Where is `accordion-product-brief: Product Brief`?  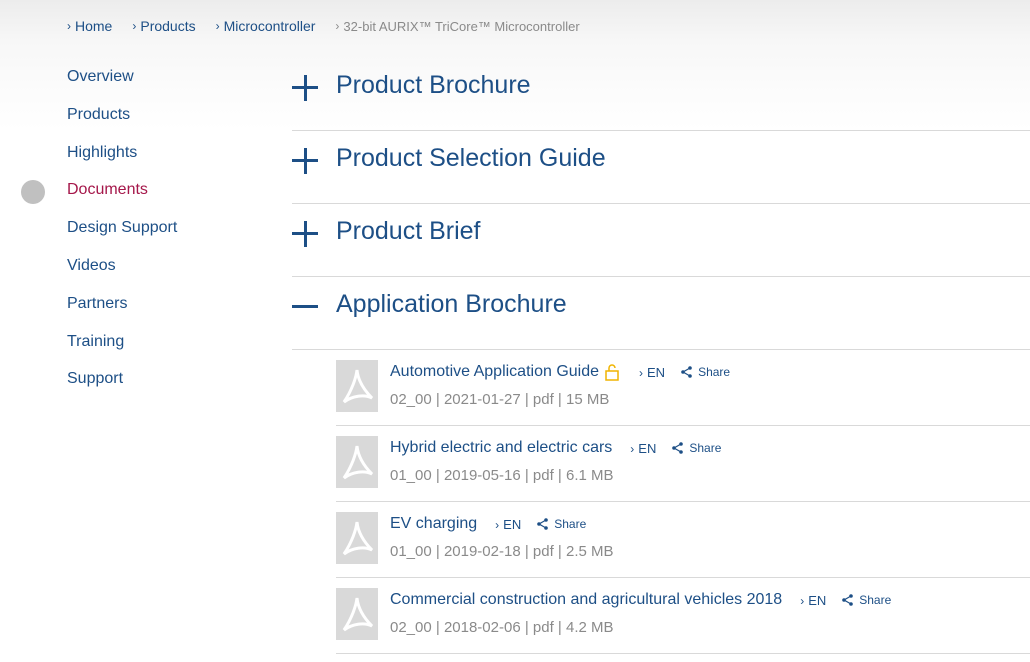
accordion-product-brief: Product Brief is located at coordinates (661, 240).